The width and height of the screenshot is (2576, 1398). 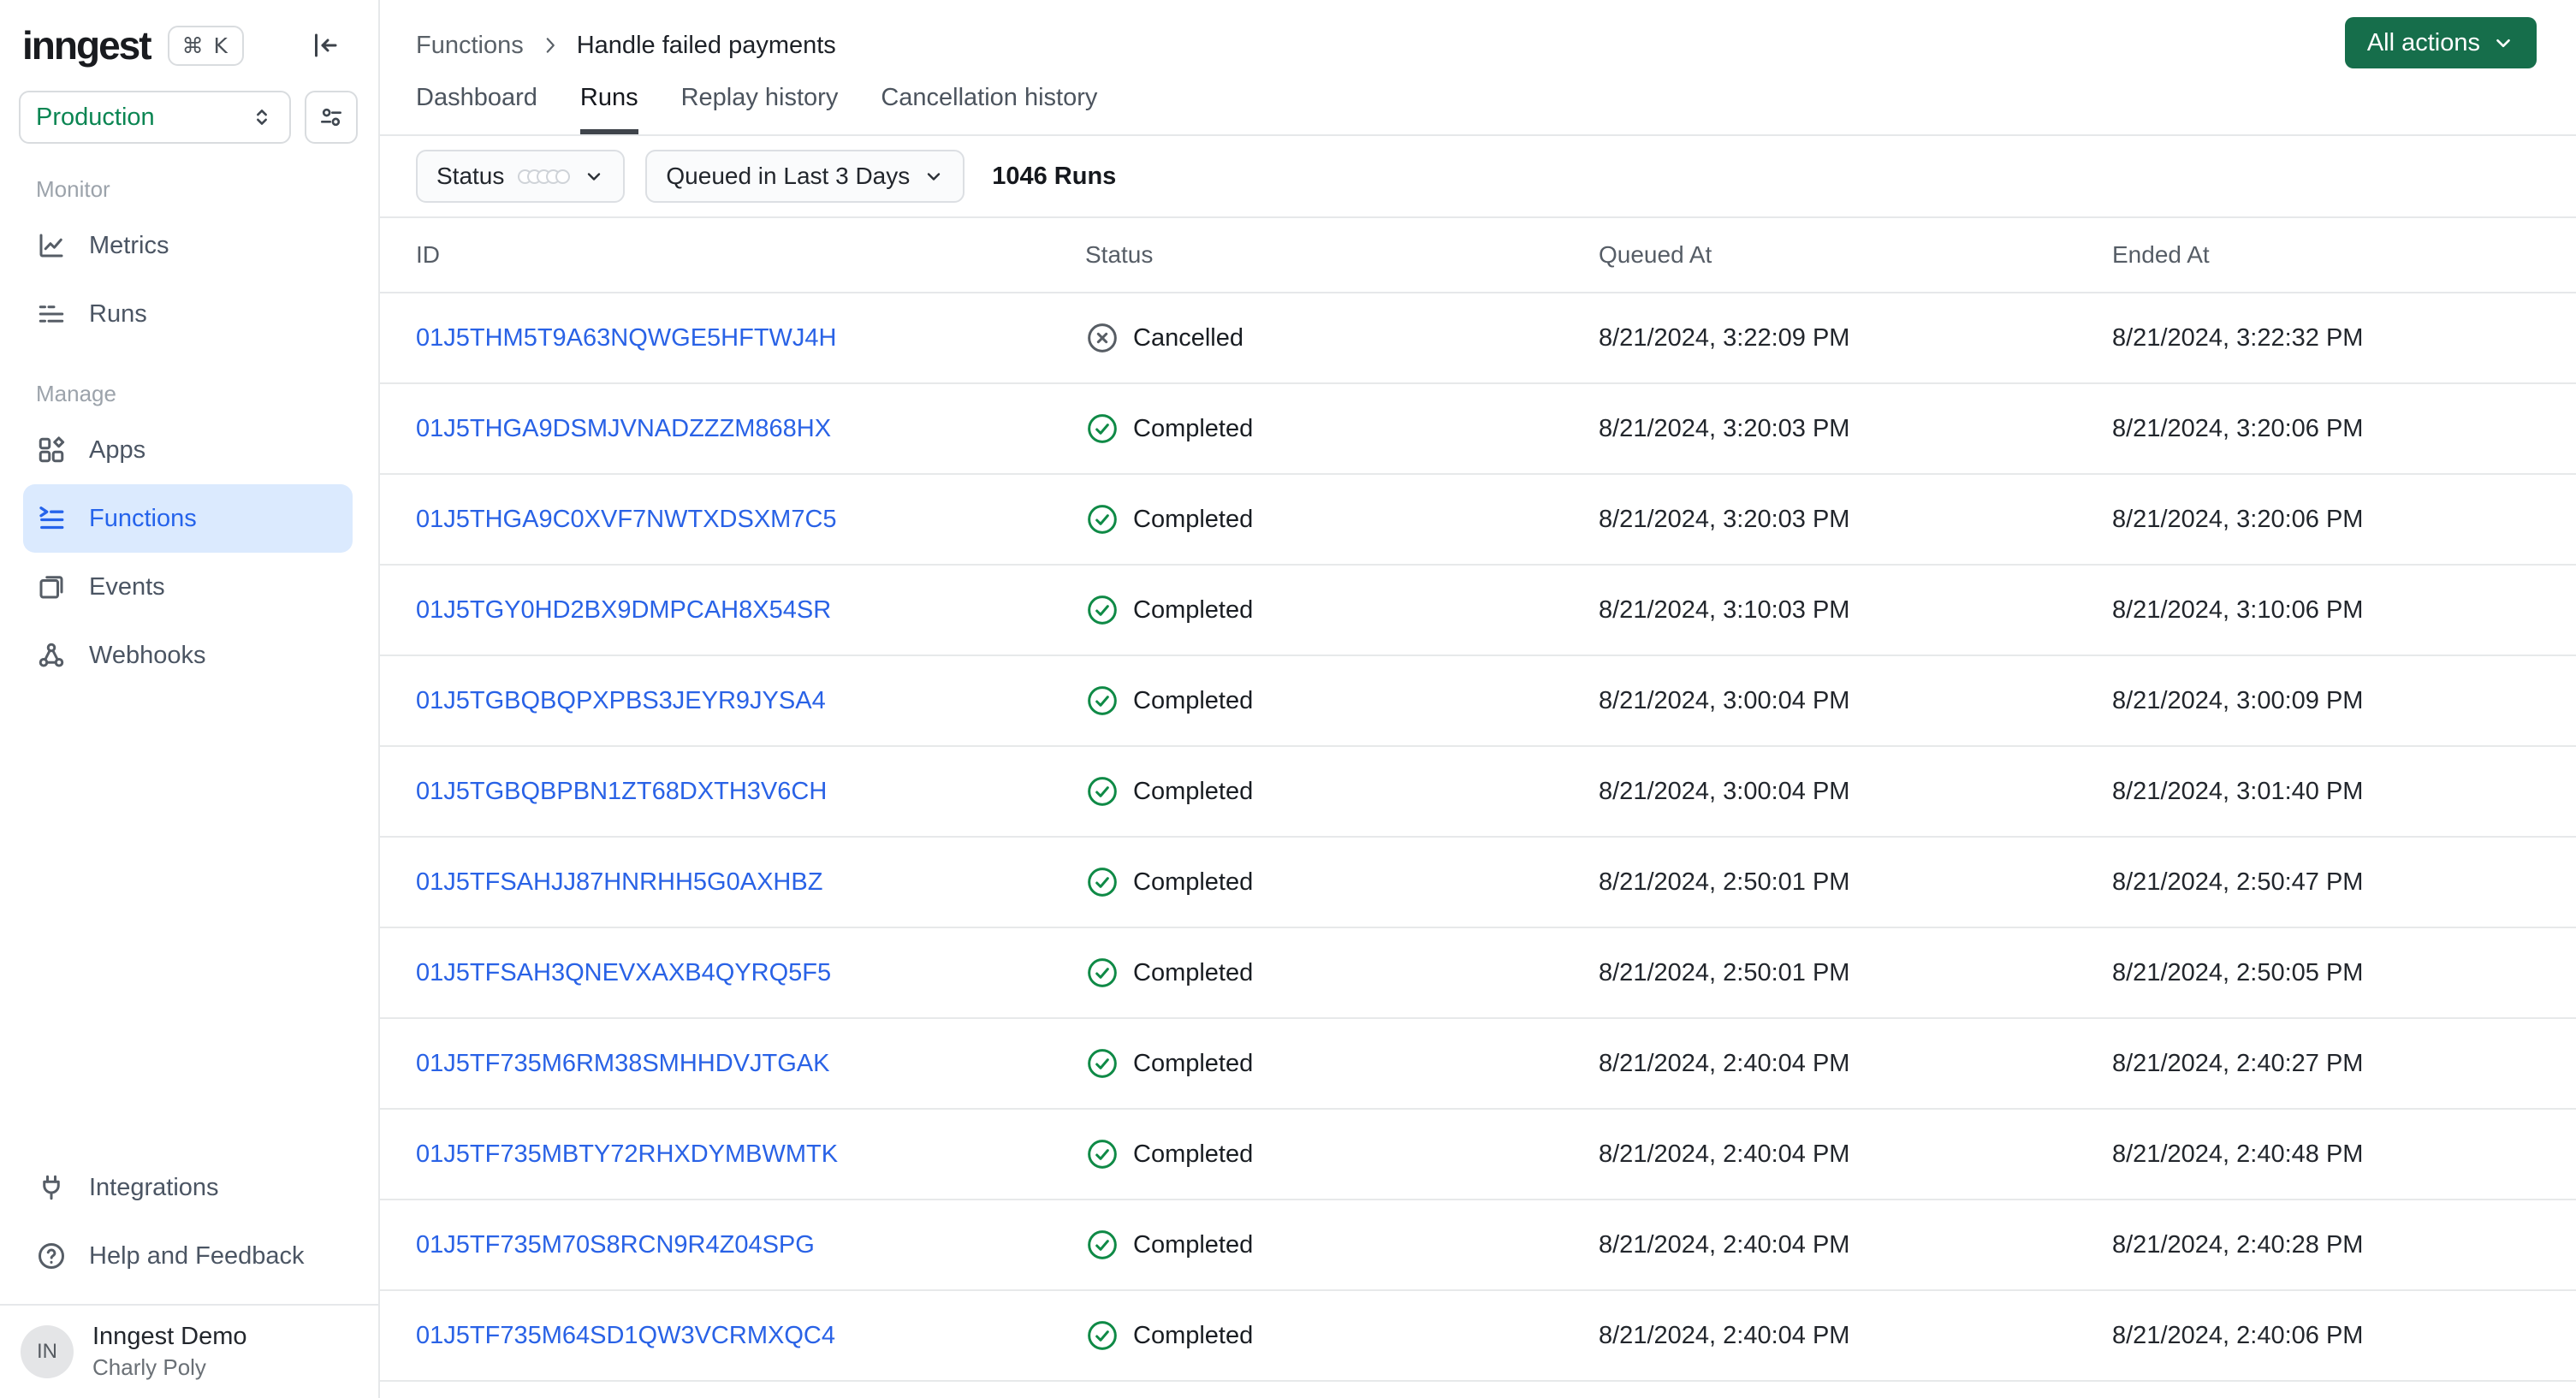 What do you see at coordinates (1342, 338) in the screenshot?
I see `status-cell: Cancelled` at bounding box center [1342, 338].